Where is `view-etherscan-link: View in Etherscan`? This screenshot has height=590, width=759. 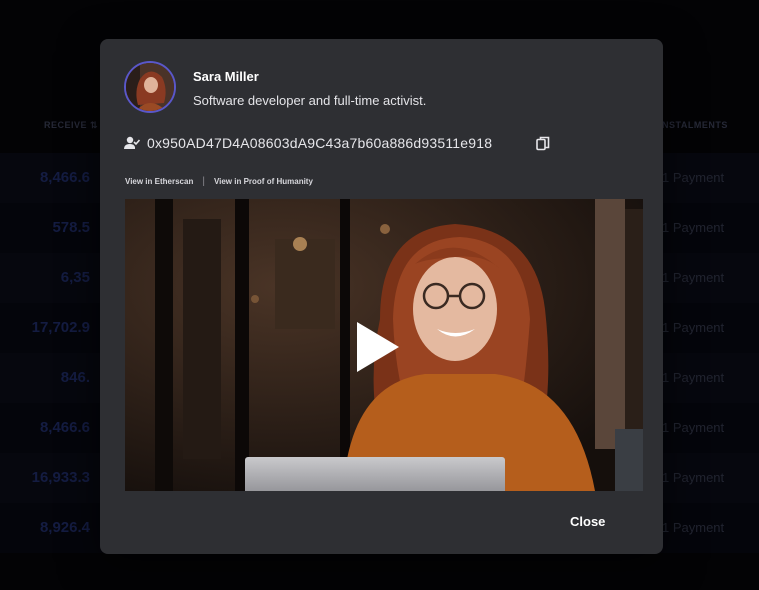
view-etherscan-link: View in Etherscan is located at coordinates (159, 181).